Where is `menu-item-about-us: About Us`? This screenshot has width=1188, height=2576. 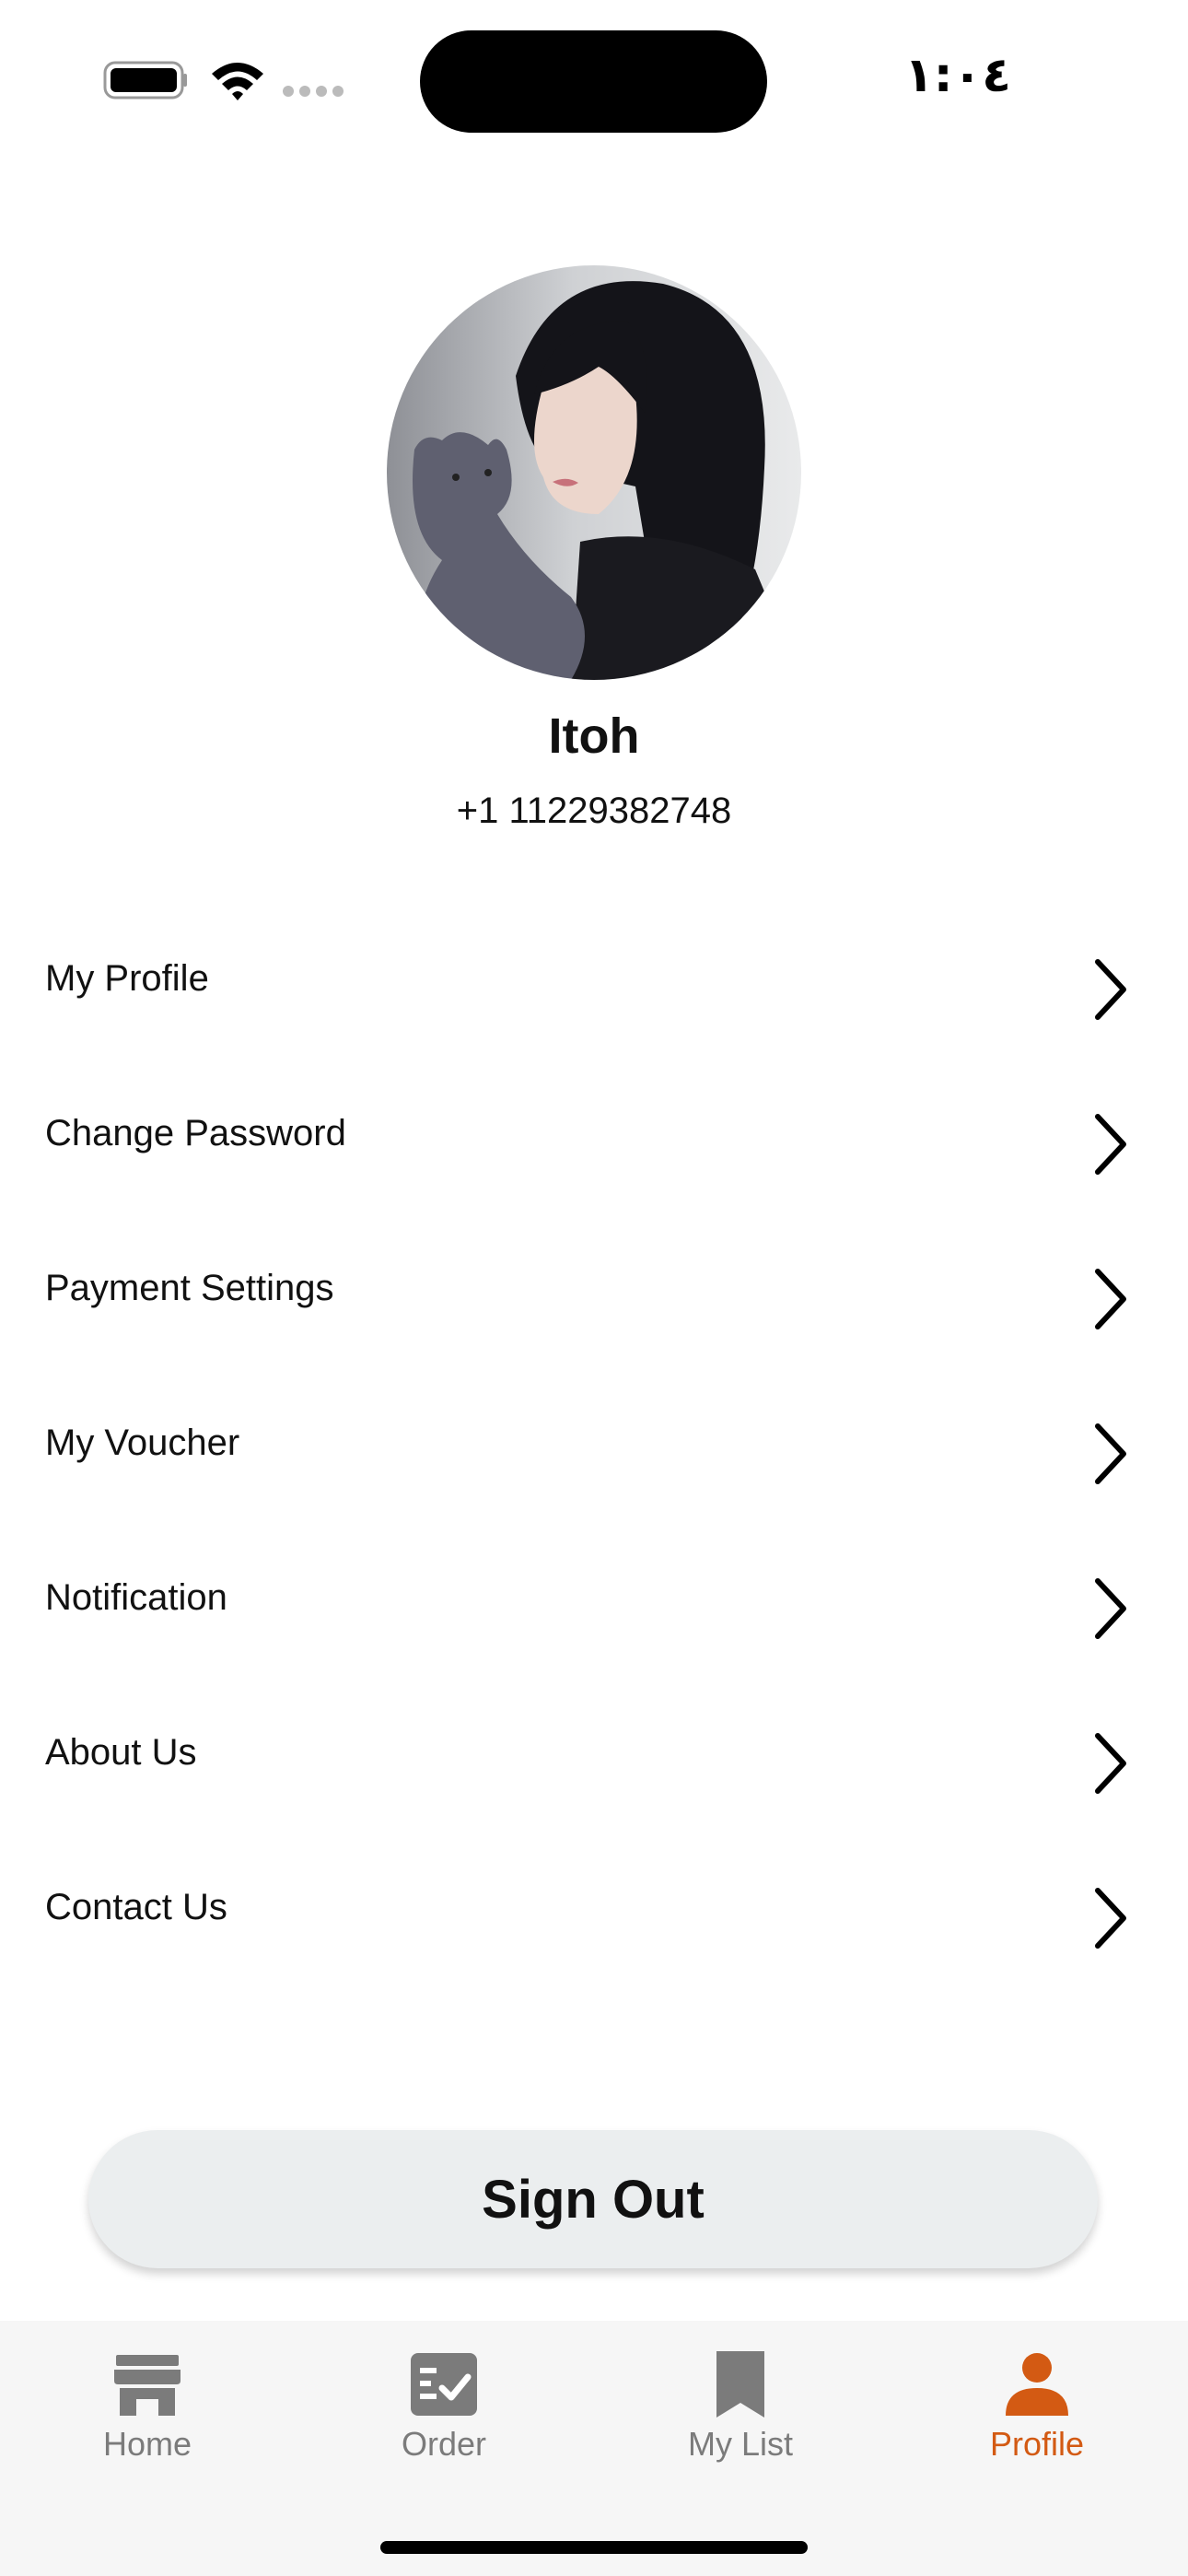 menu-item-about-us: About Us is located at coordinates (594, 1794).